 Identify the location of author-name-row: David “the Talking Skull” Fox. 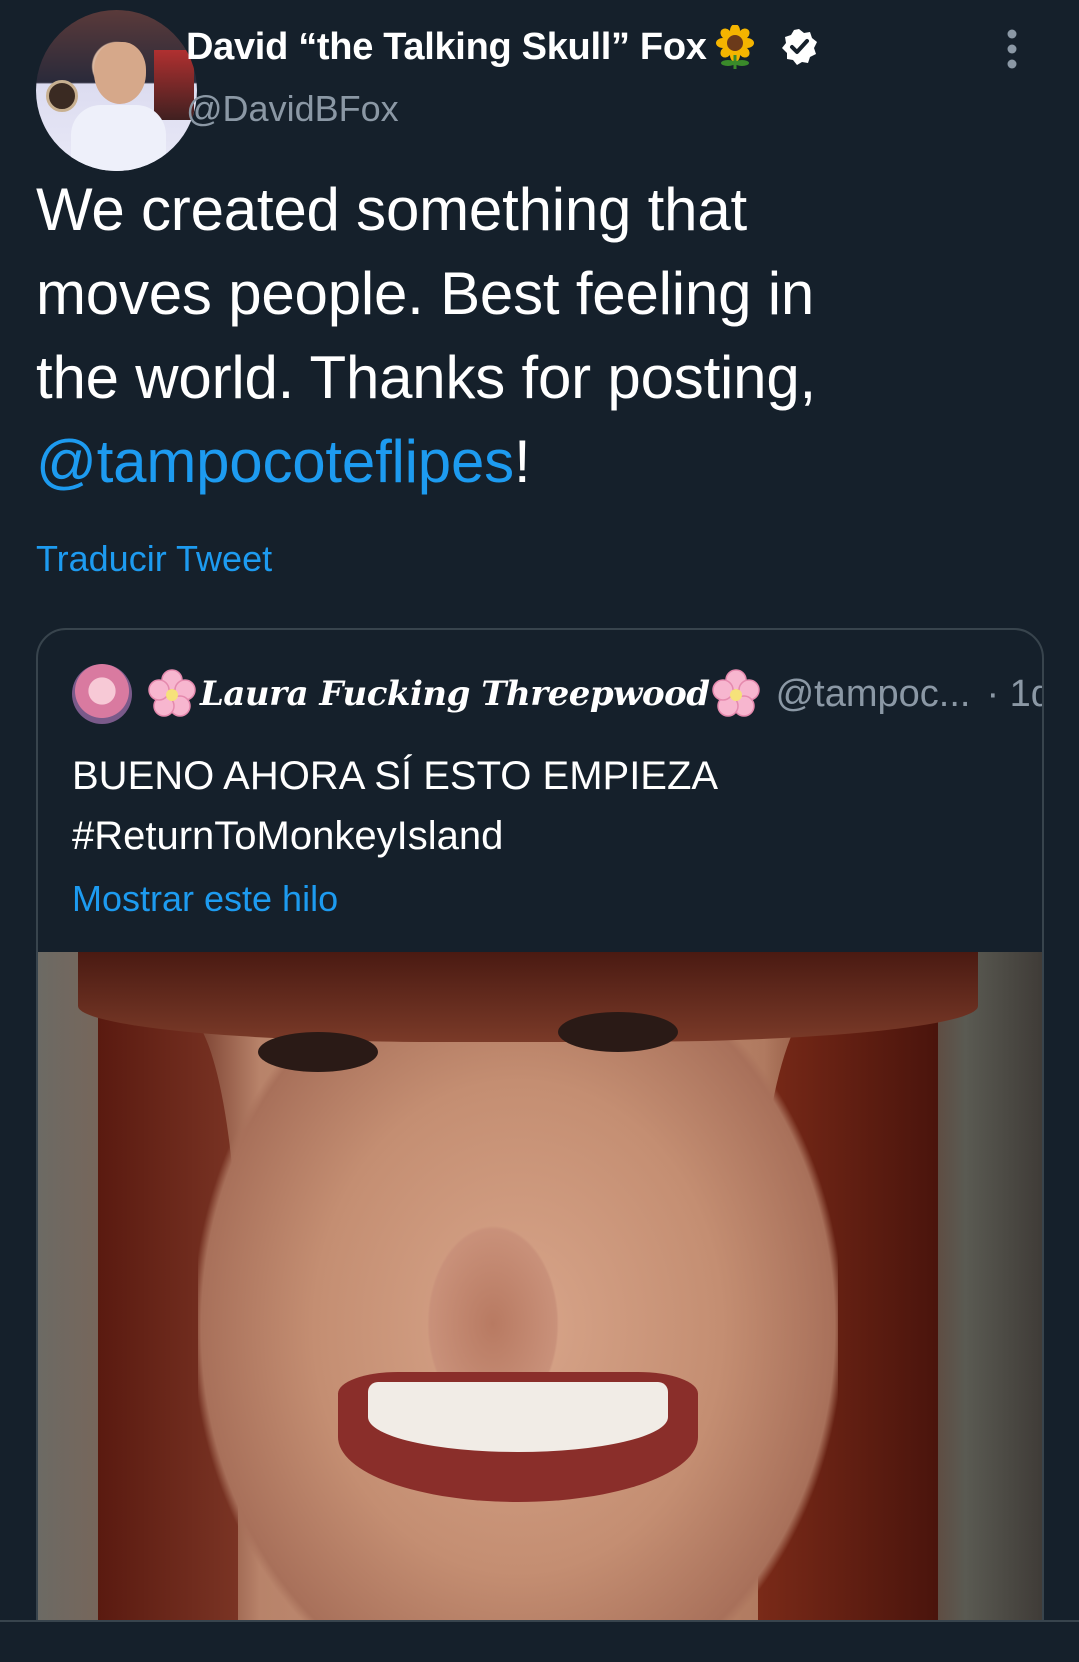
(502, 47).